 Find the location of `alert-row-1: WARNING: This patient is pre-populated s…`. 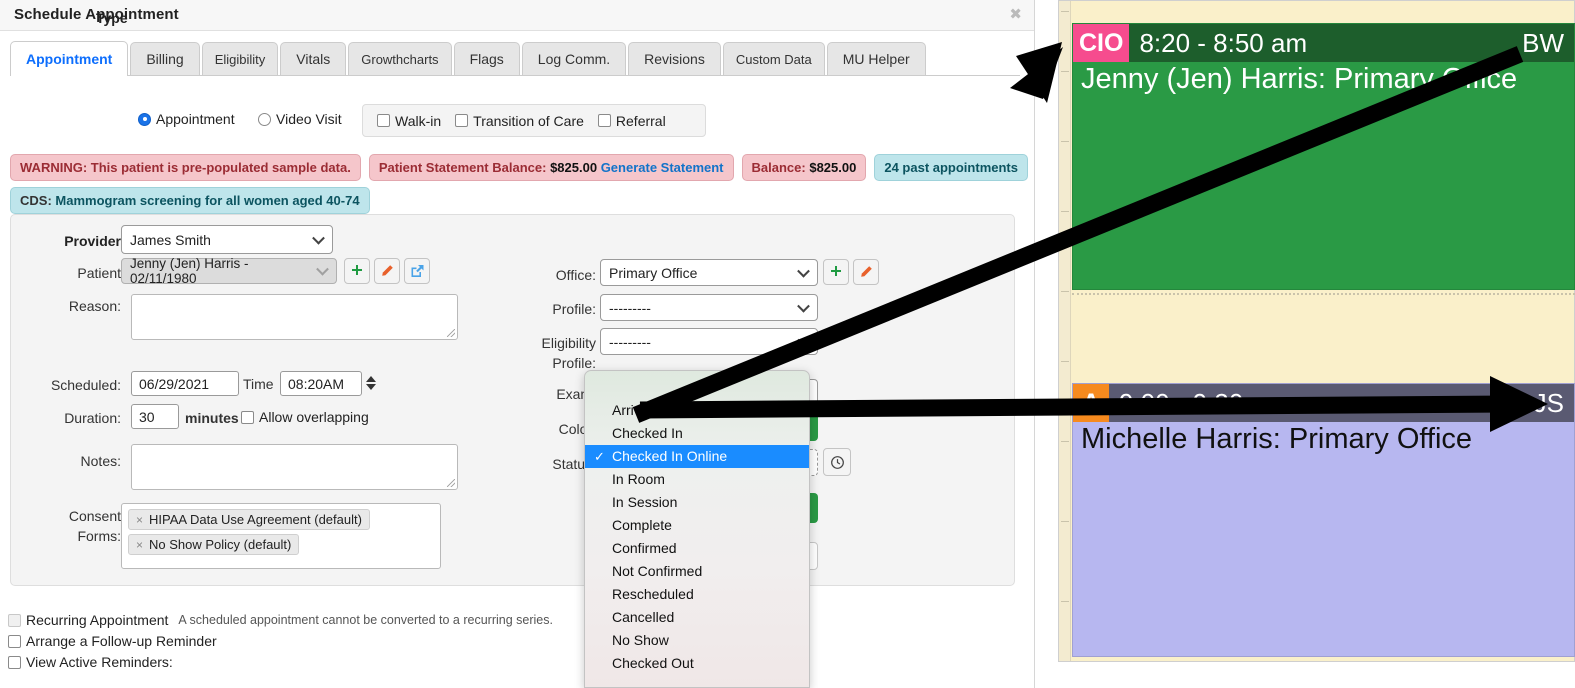

alert-row-1: WARNING: This patient is pre-populated s… is located at coordinates (519, 167).